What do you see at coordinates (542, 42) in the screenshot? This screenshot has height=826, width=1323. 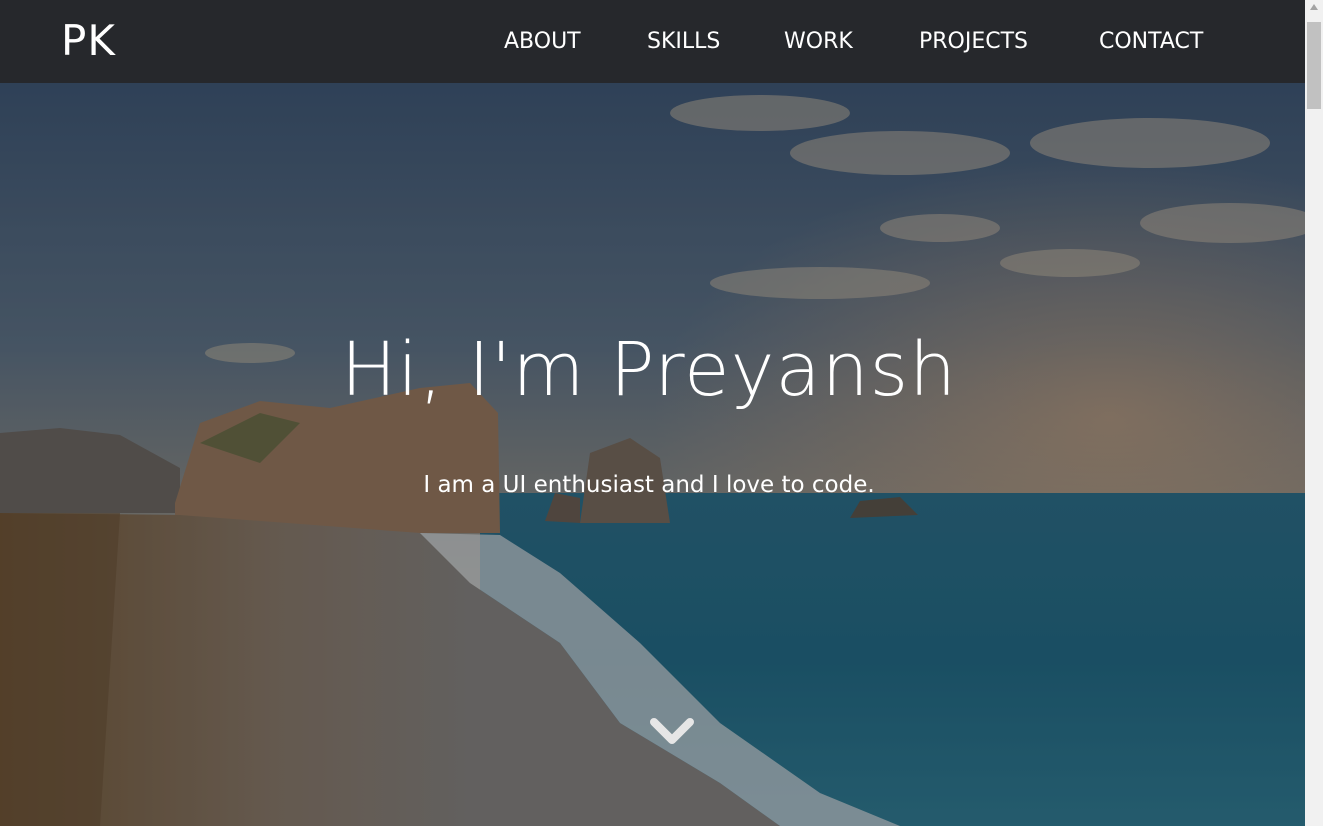 I see `nav-link-about: ABOUT` at bounding box center [542, 42].